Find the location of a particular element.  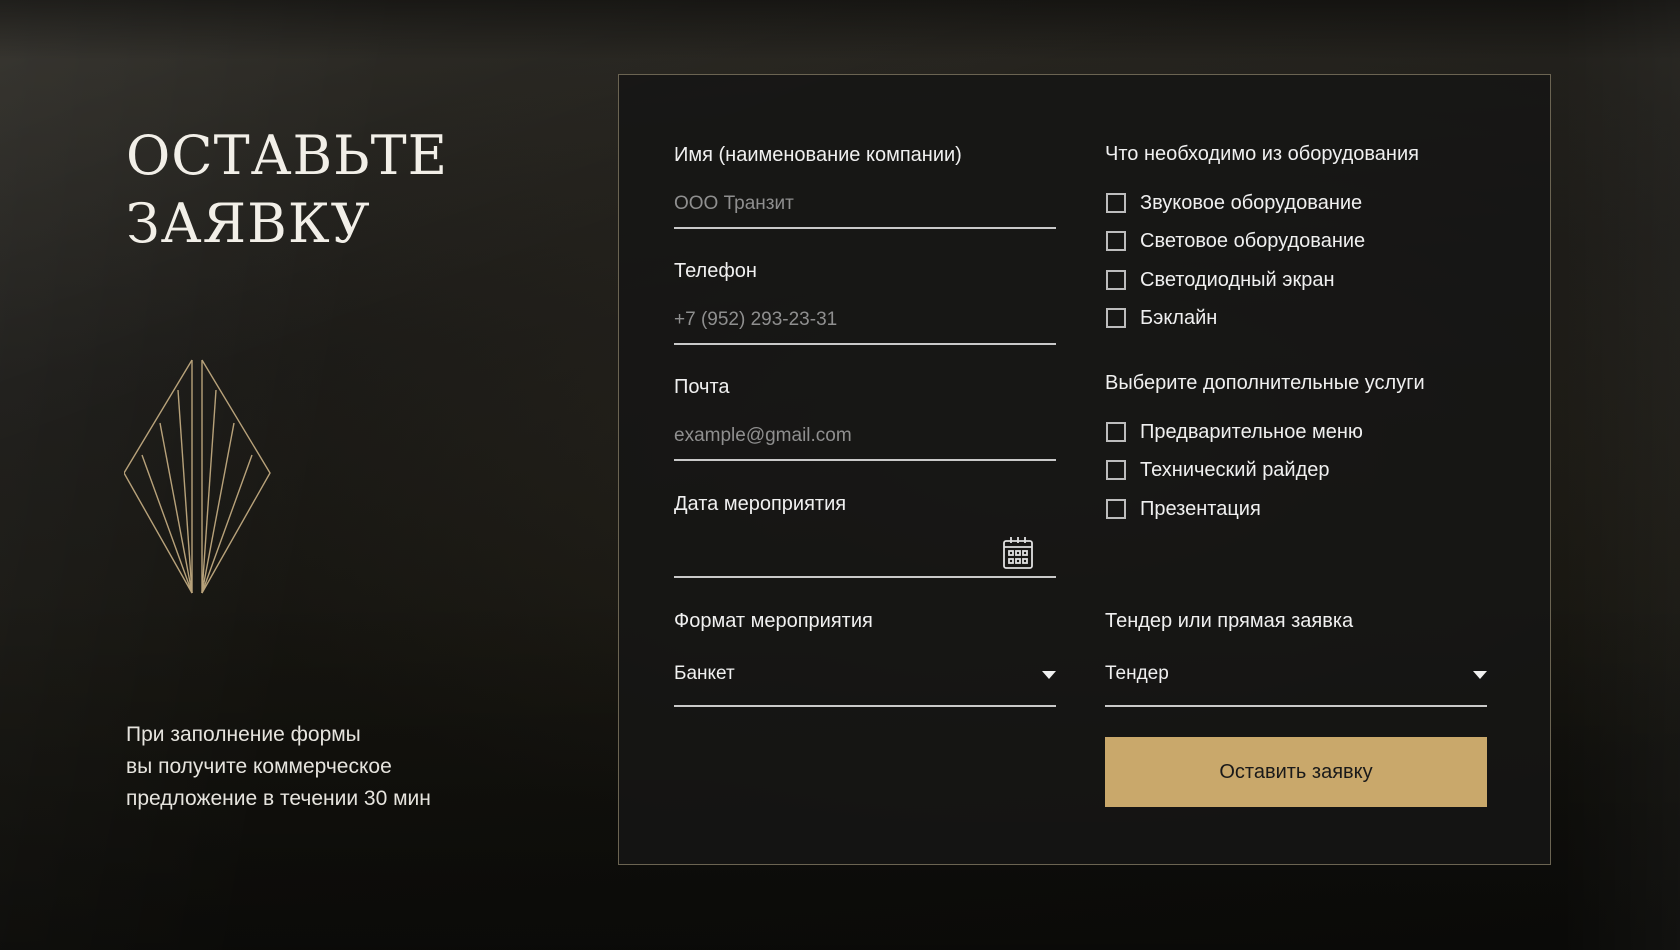

service-option-presentation: Презентация is located at coordinates (1183, 509).